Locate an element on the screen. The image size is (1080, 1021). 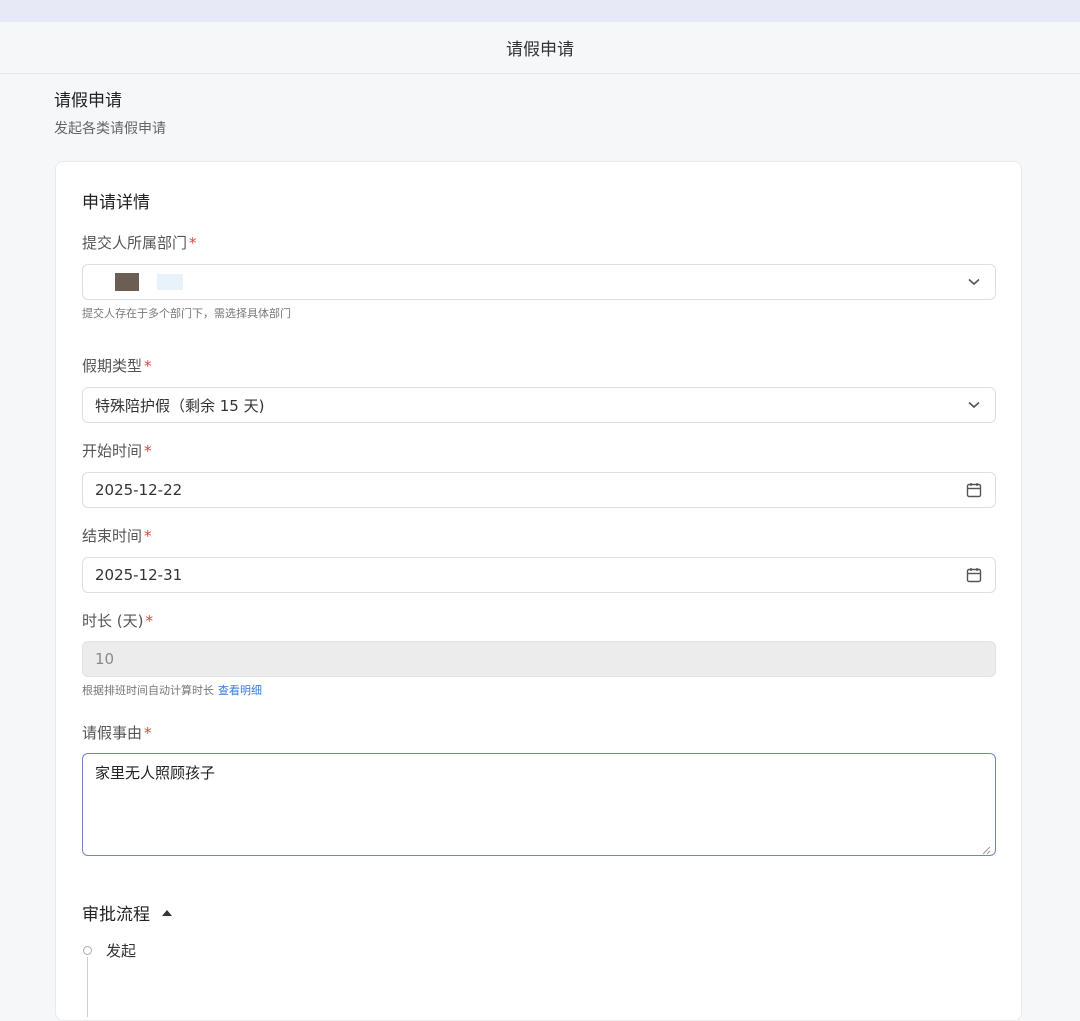
duration-input: 10 is located at coordinates (539, 659).